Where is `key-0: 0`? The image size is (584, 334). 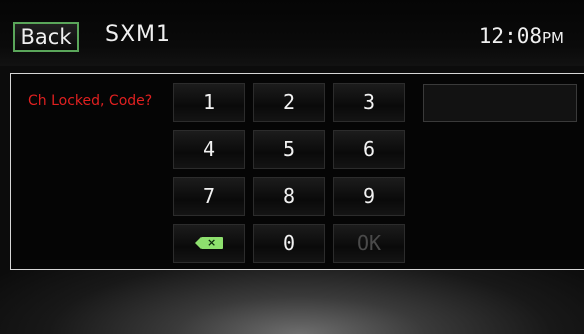 key-0: 0 is located at coordinates (289, 243).